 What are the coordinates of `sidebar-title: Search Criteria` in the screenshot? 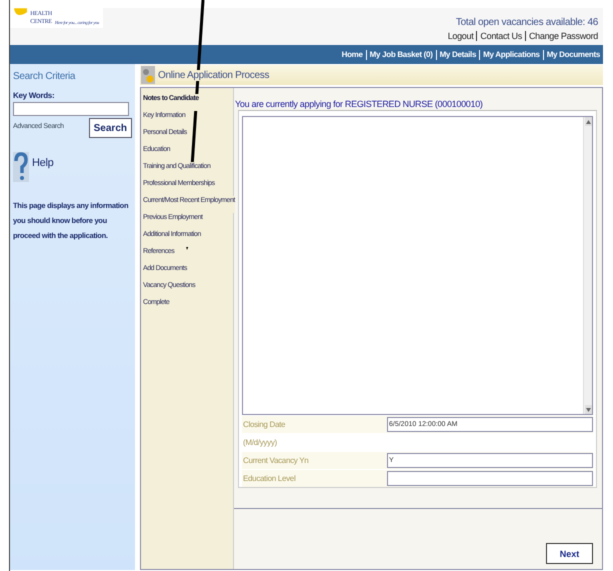 It's located at (44, 76).